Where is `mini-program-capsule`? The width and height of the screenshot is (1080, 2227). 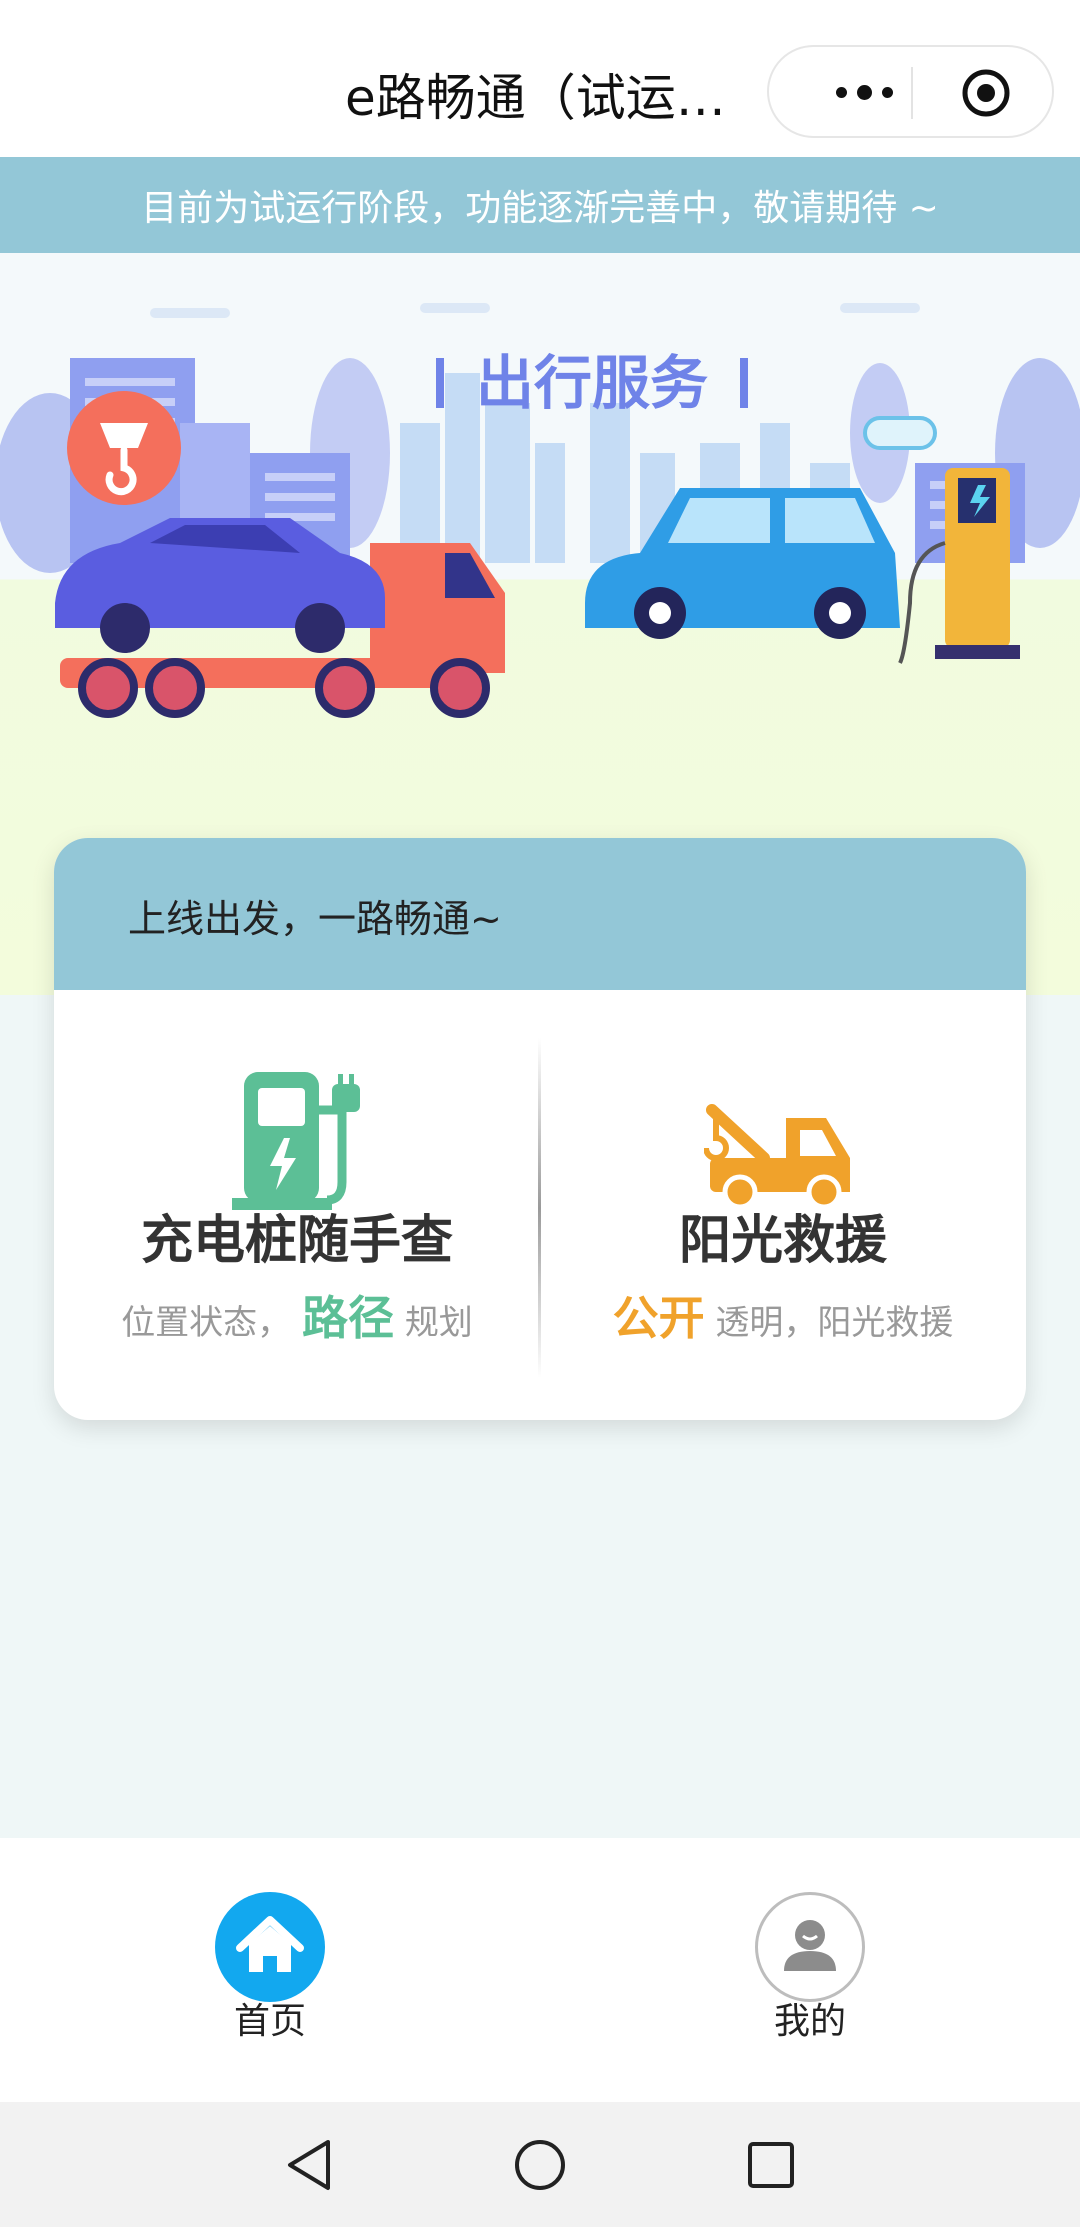
mini-program-capsule is located at coordinates (910, 91).